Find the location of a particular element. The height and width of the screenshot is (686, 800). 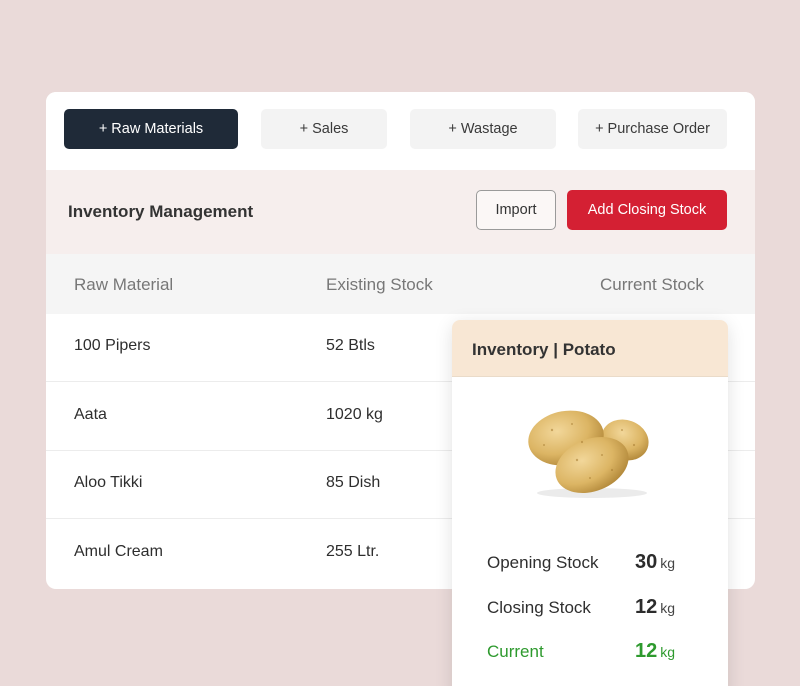

current-stock-value: 12 kg is located at coordinates (655, 651).